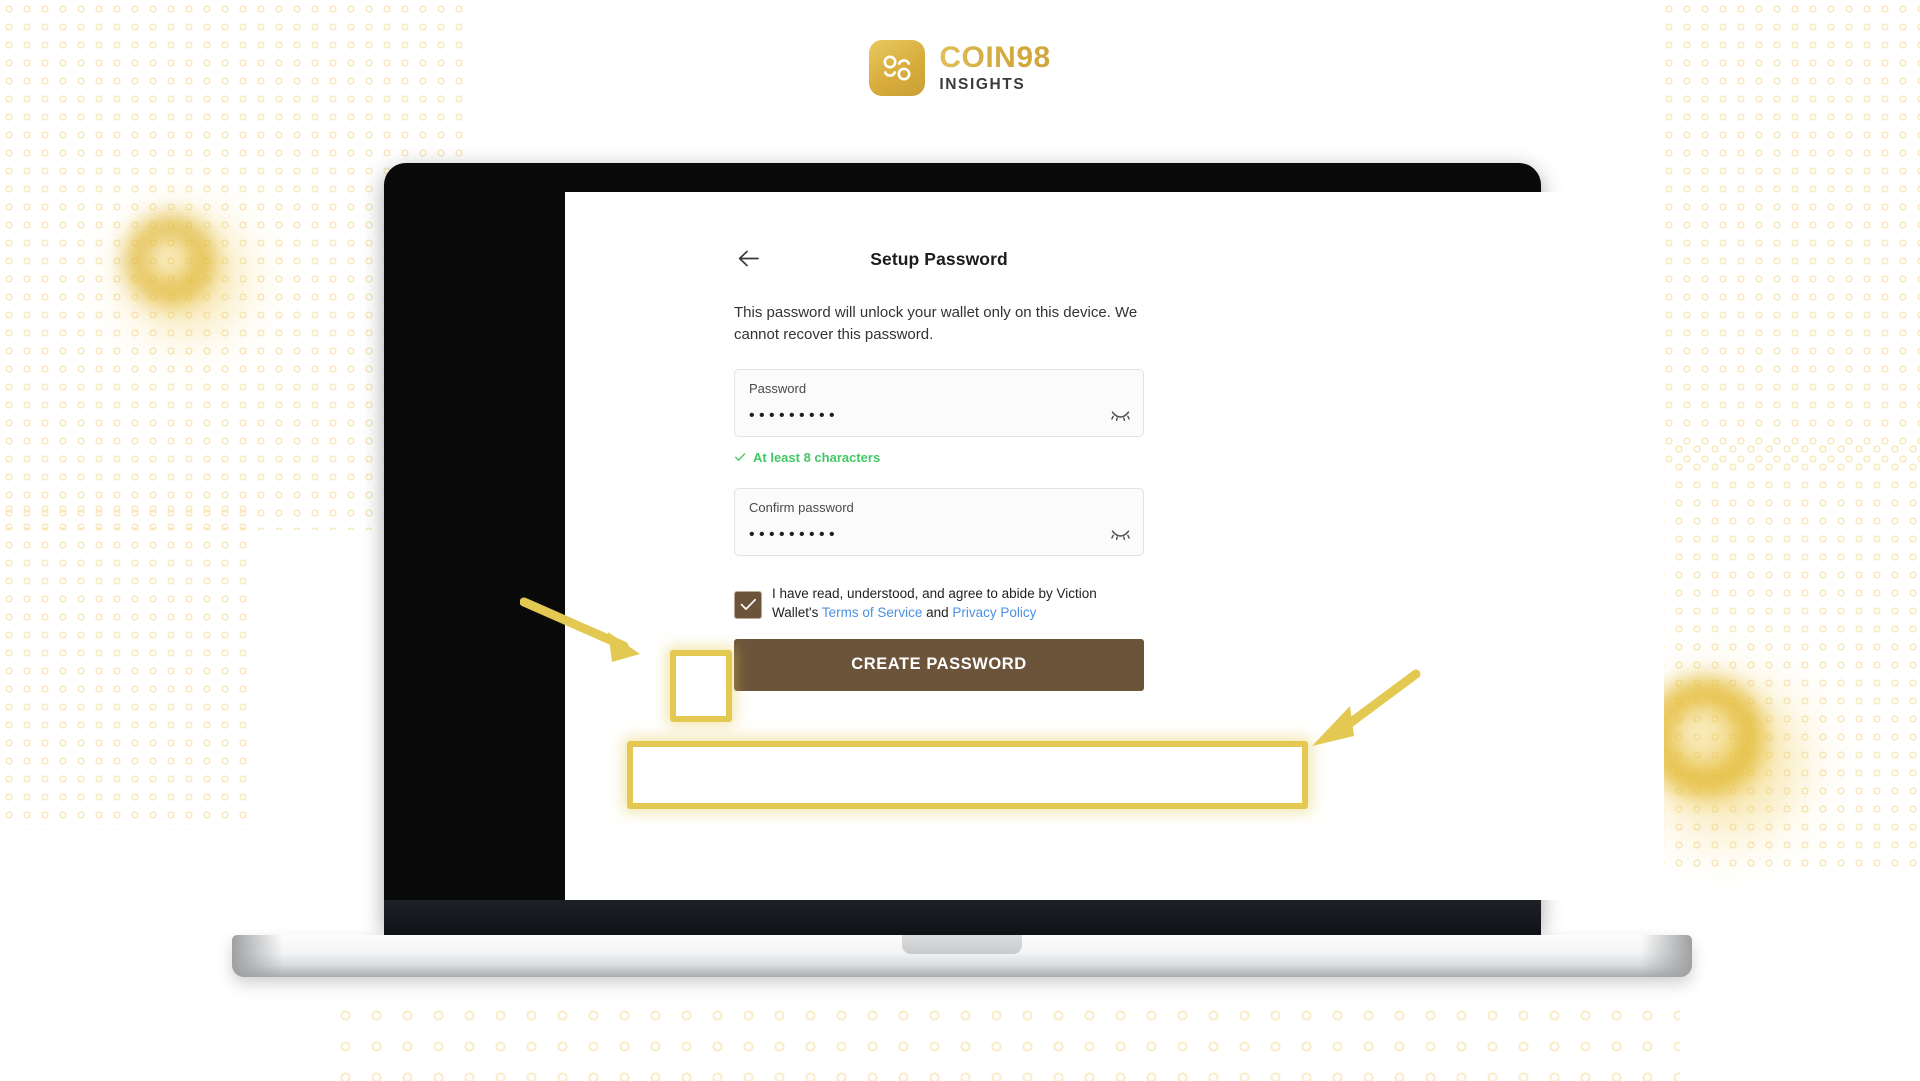 The height and width of the screenshot is (1081, 1920). I want to click on background-dot-pattern-left-lower, so click(125, 665).